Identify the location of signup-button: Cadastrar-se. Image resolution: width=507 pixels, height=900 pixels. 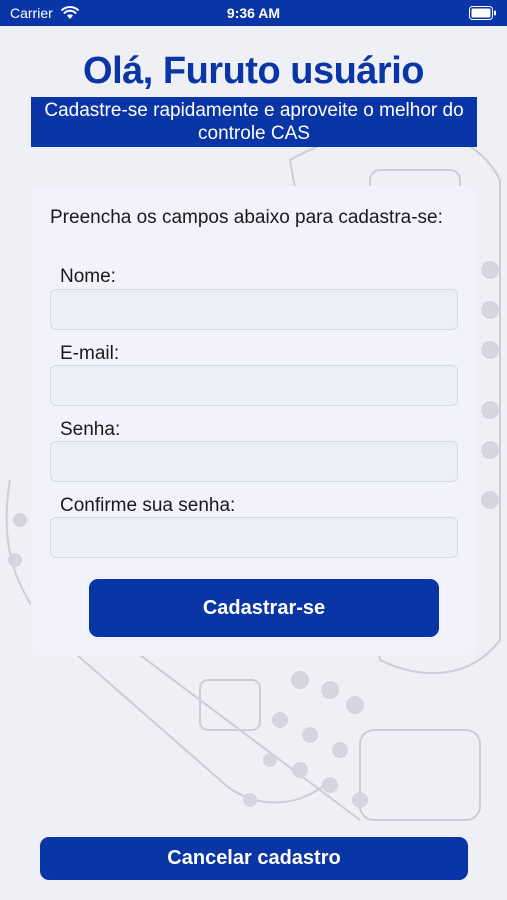
(264, 608).